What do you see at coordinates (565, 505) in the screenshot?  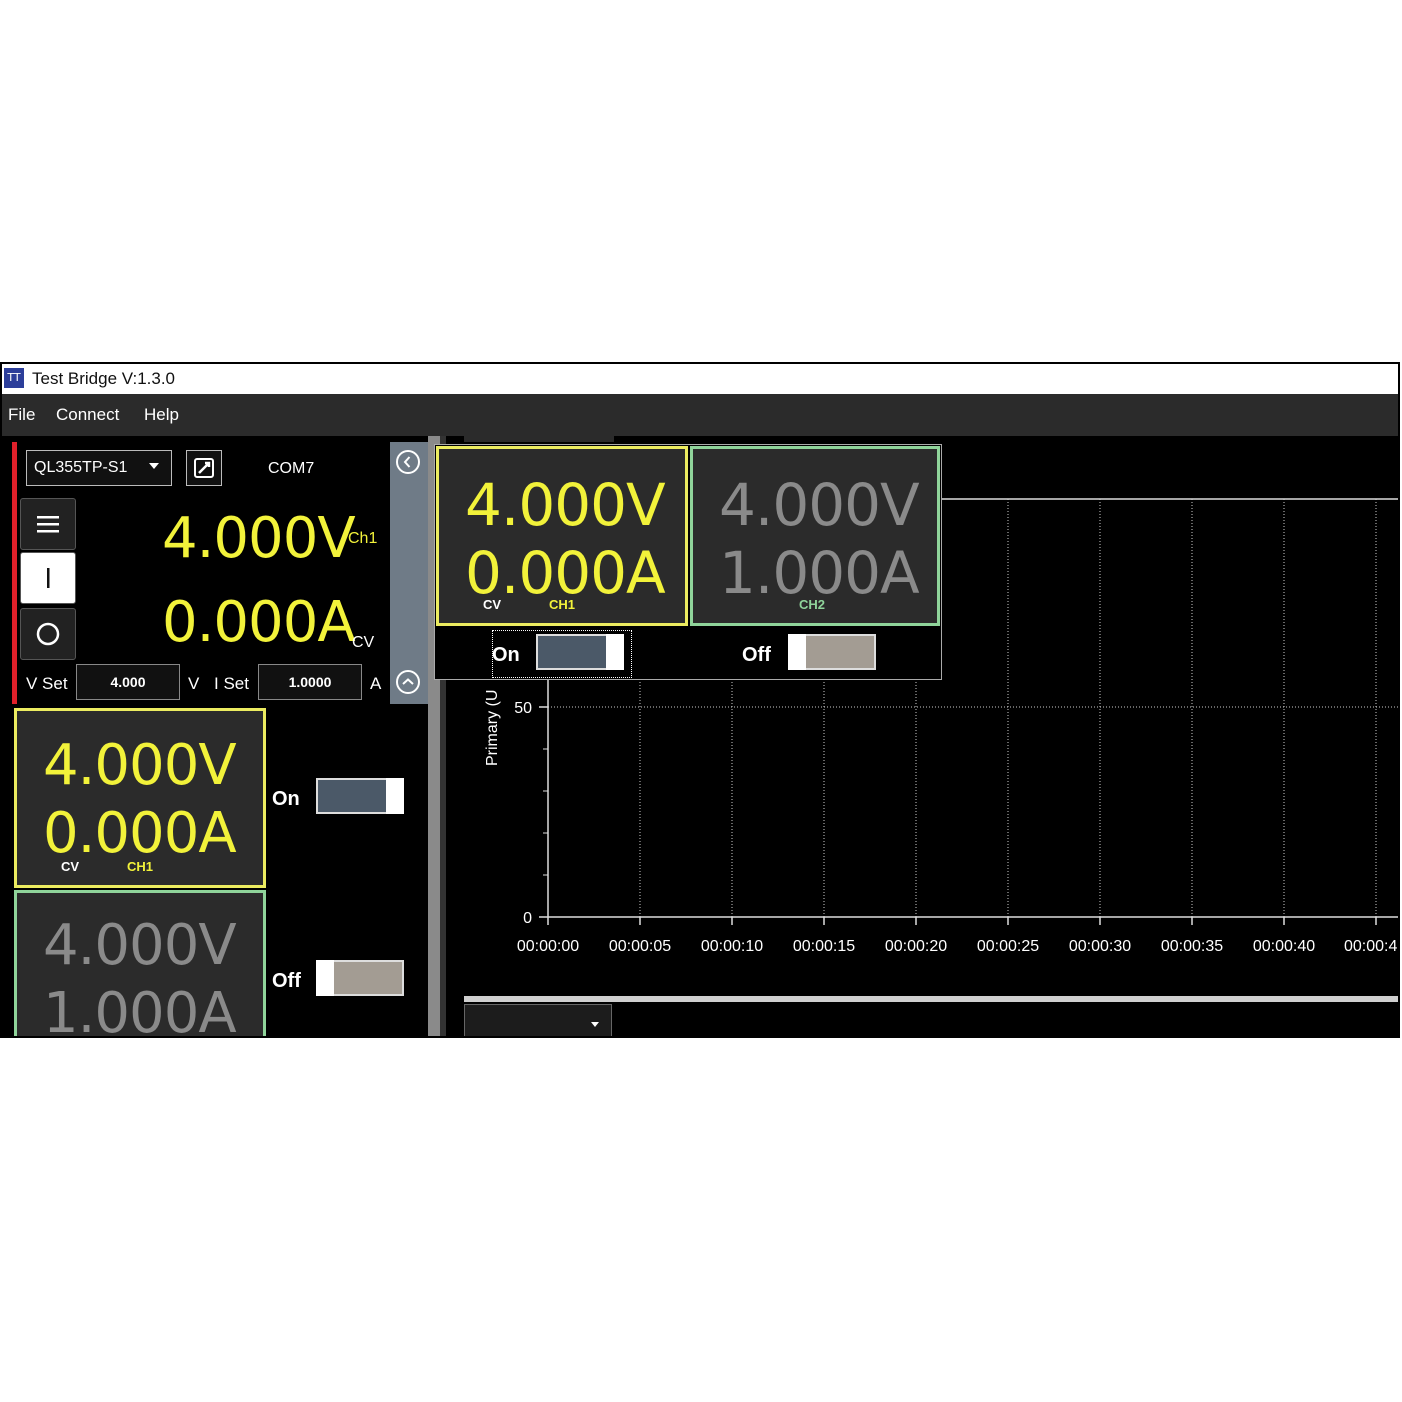 I see `popup-ch1-voltage: 4.000V` at bounding box center [565, 505].